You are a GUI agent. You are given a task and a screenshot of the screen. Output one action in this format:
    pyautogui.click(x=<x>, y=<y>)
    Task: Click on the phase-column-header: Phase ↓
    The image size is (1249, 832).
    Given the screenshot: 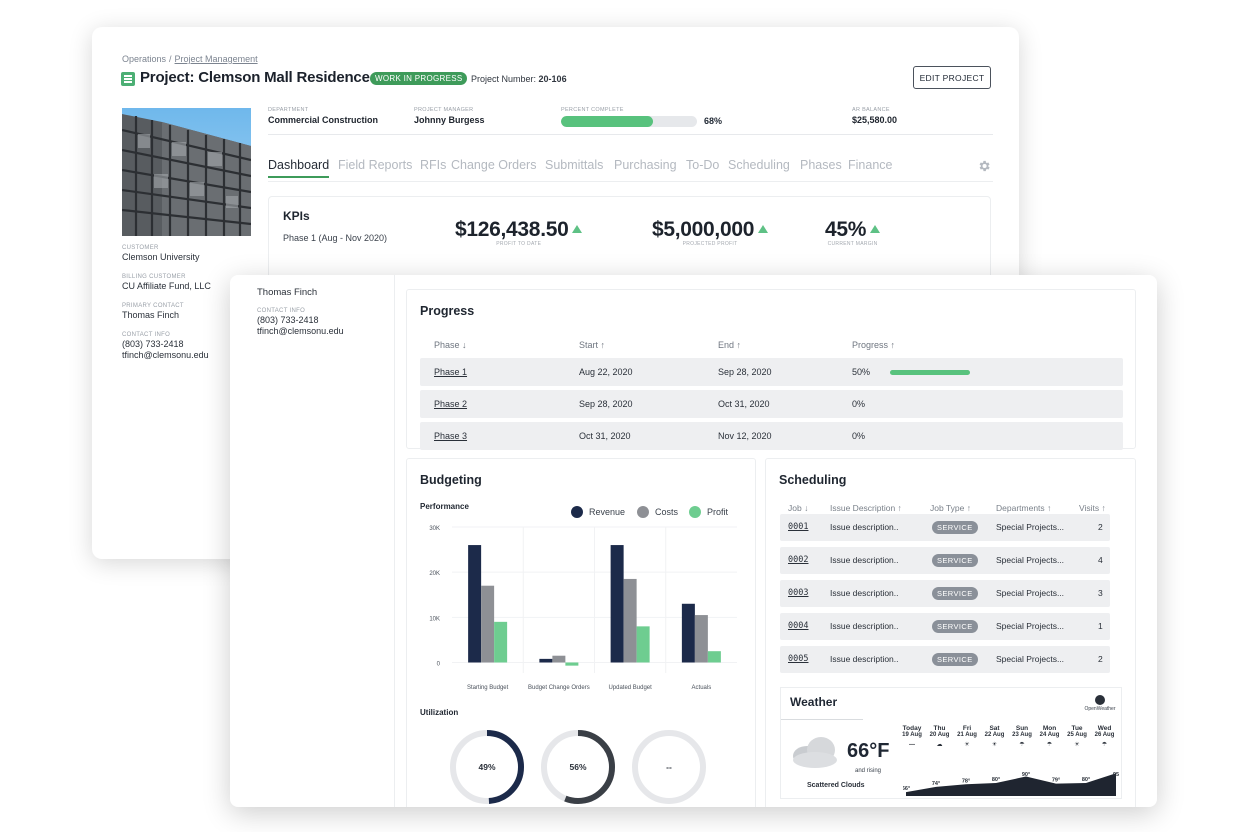 What is the action you would take?
    pyautogui.click(x=450, y=345)
    